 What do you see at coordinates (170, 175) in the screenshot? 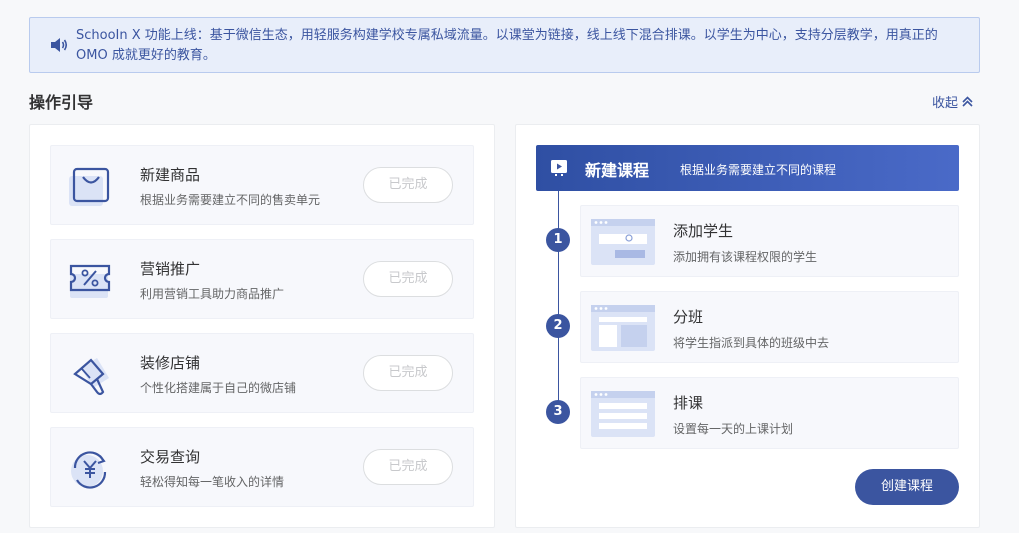
I see `guide-title: 新建商品` at bounding box center [170, 175].